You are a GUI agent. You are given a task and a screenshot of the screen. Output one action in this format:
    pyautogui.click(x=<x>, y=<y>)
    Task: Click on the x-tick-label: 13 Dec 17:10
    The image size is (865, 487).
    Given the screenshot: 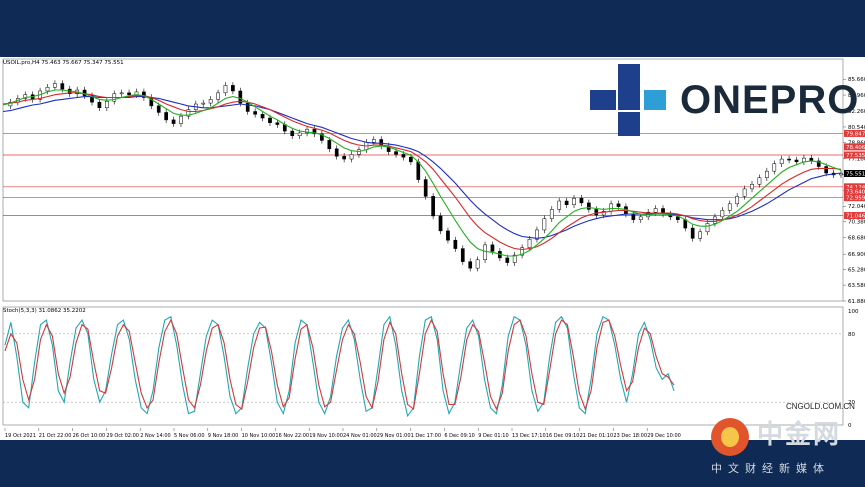 What is the action you would take?
    pyautogui.click(x=529, y=436)
    